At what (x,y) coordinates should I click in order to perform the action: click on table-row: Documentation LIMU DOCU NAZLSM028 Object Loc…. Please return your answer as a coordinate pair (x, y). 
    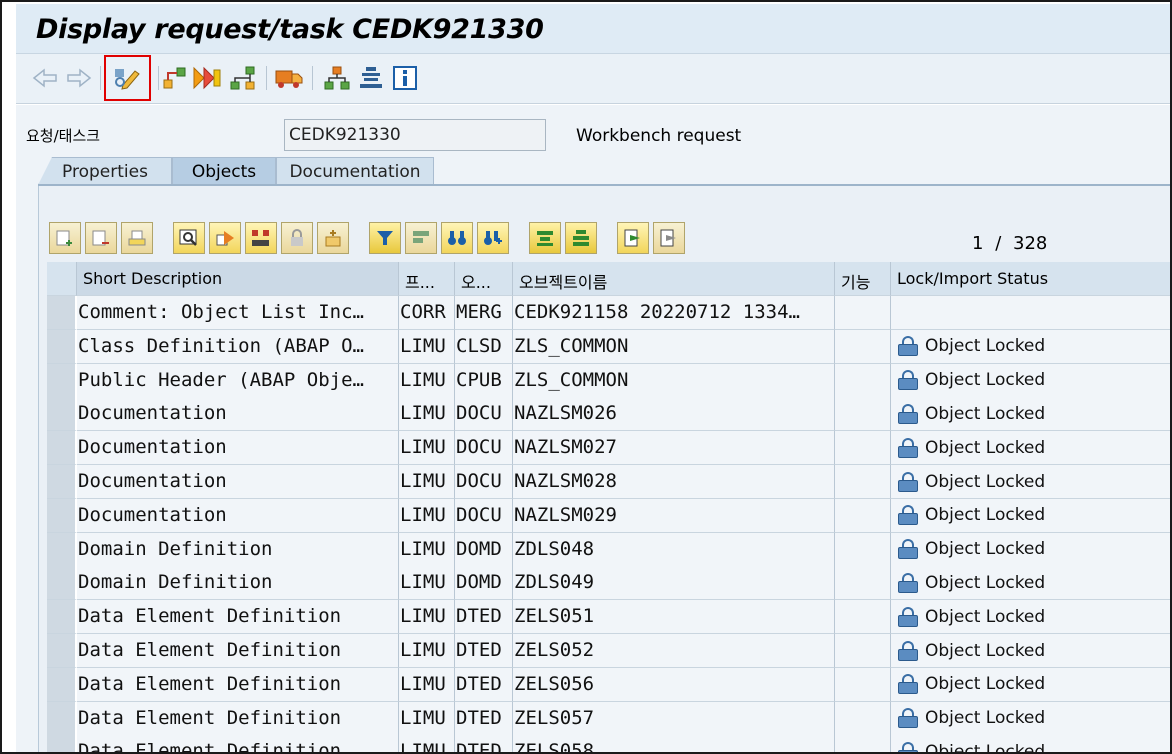
    Looking at the image, I should click on (608, 482).